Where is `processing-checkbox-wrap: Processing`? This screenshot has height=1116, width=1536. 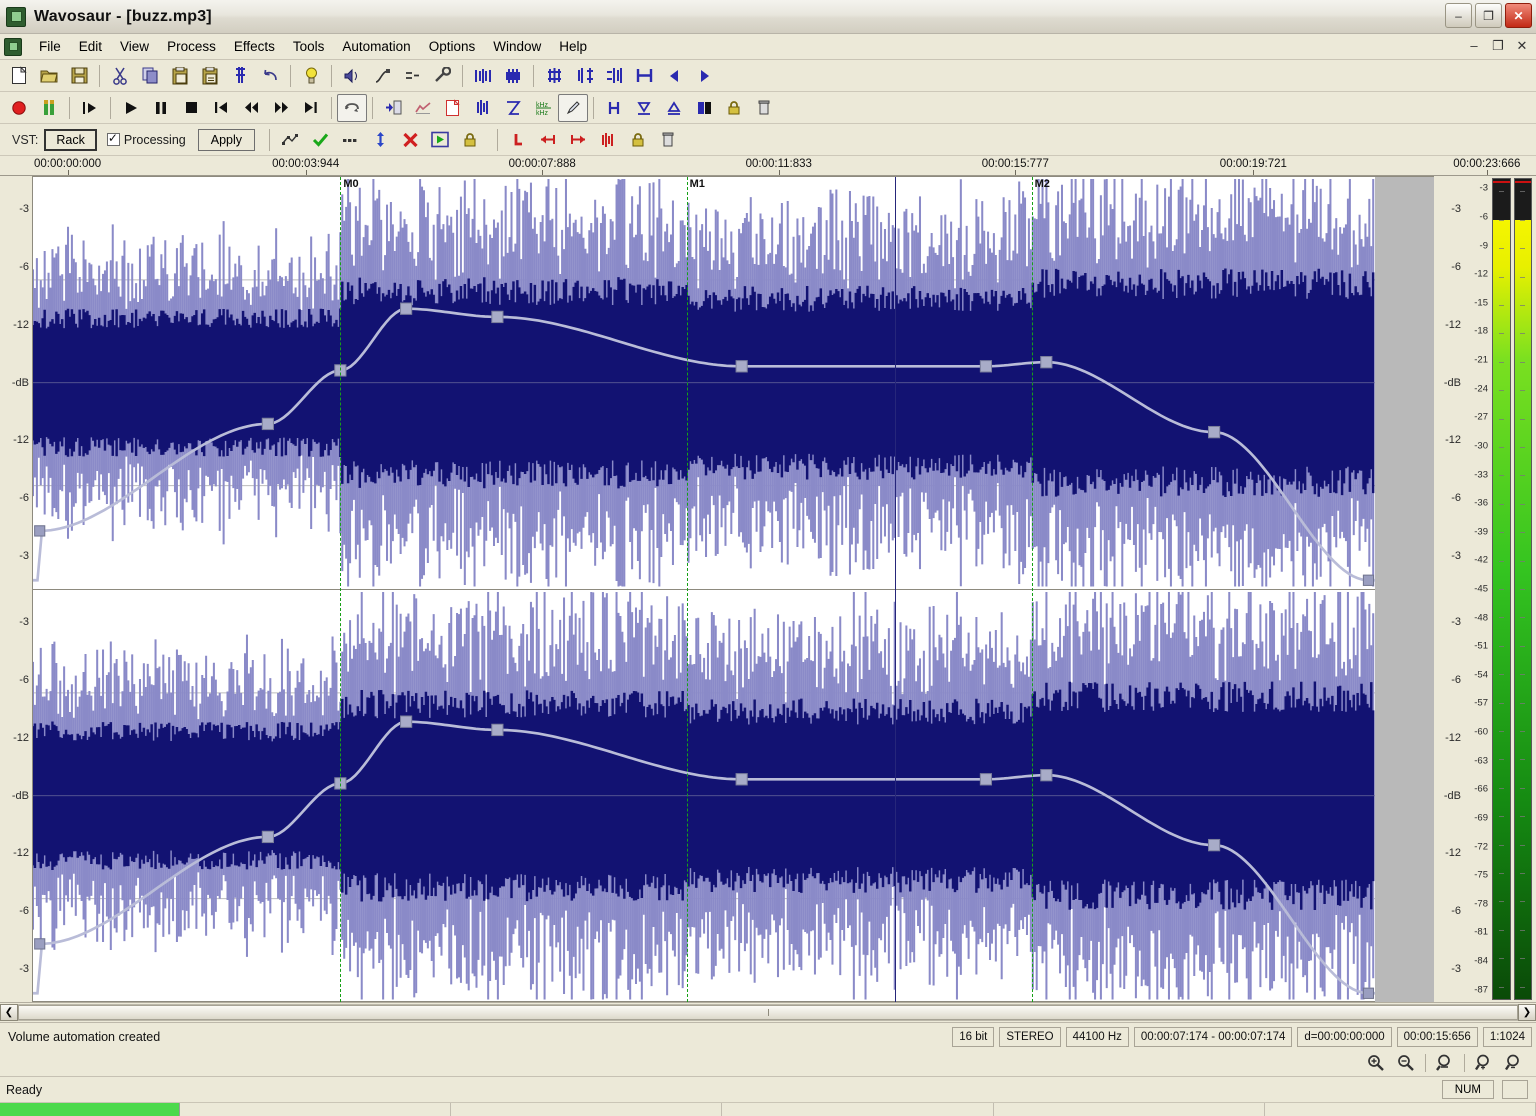 processing-checkbox-wrap: Processing is located at coordinates (146, 139).